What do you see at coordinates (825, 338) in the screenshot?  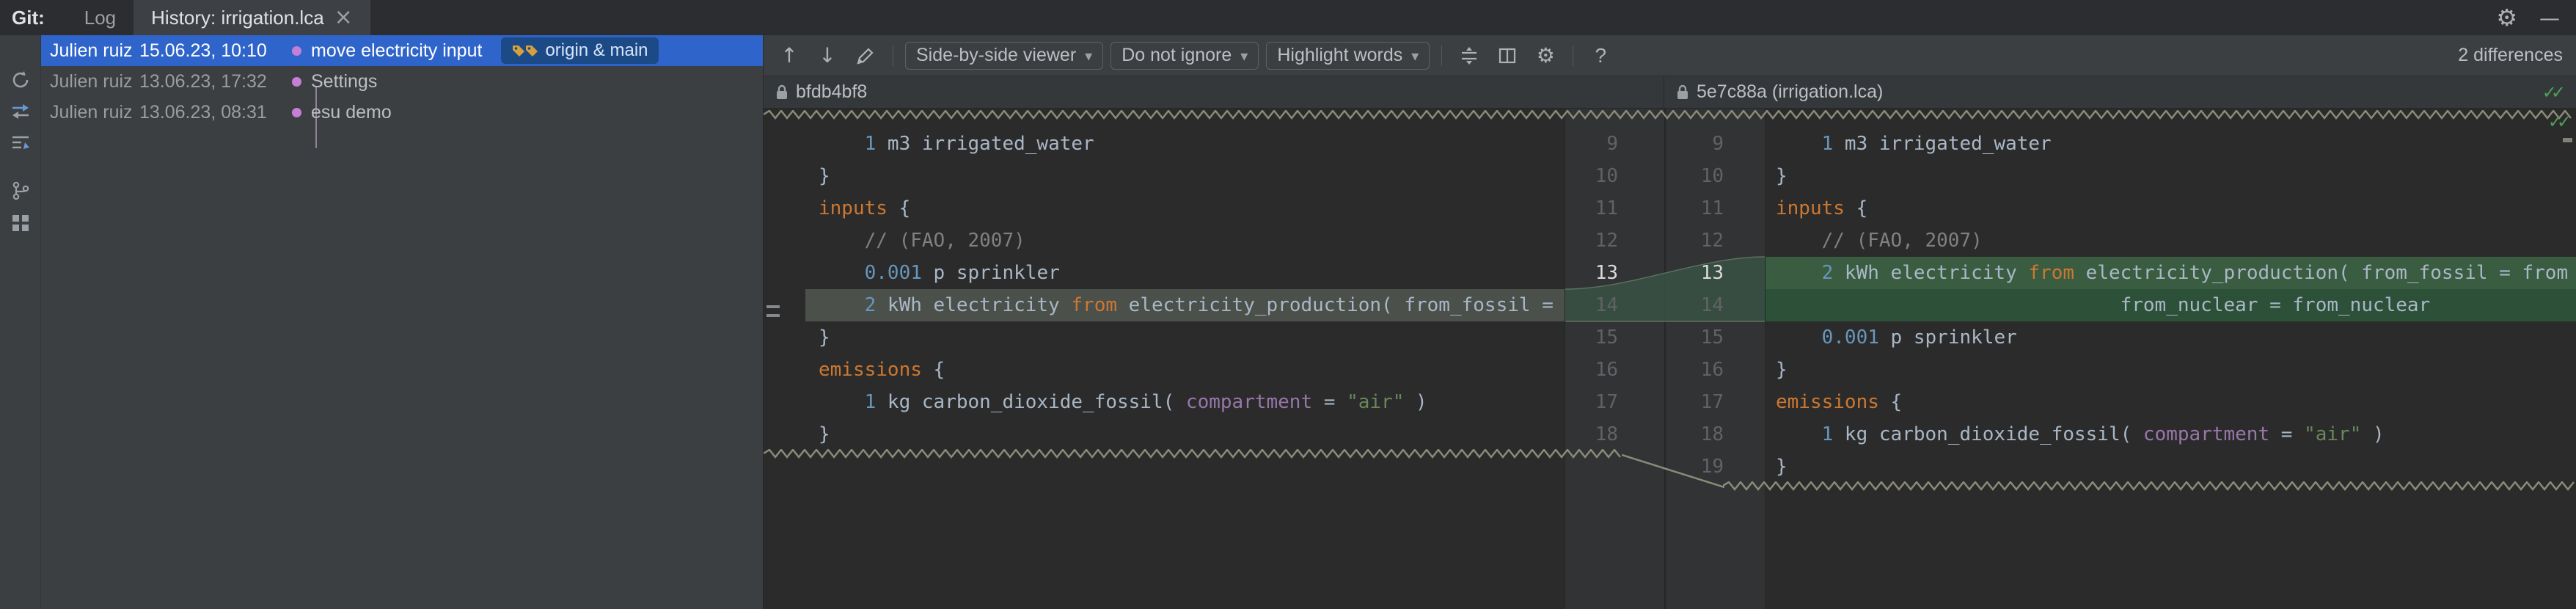 I see `code-token: }` at bounding box center [825, 338].